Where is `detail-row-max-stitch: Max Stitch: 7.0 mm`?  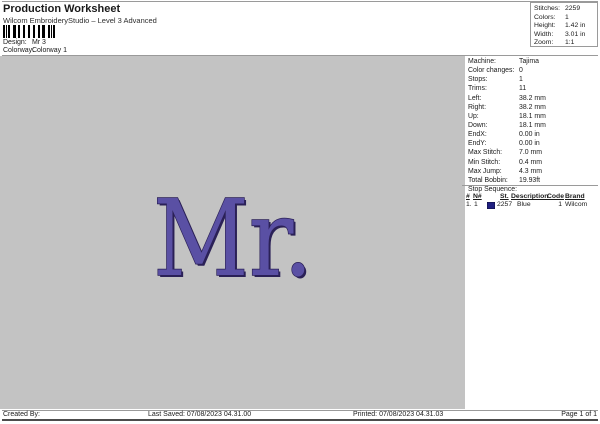 detail-row-max-stitch: Max Stitch: 7.0 mm is located at coordinates (532, 152).